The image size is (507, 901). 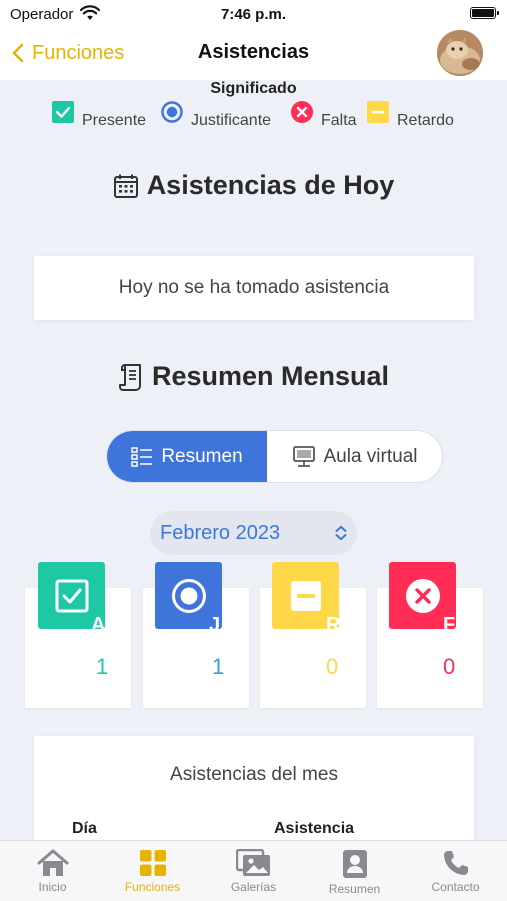 I want to click on back-button: Funciones, so click(x=68, y=53).